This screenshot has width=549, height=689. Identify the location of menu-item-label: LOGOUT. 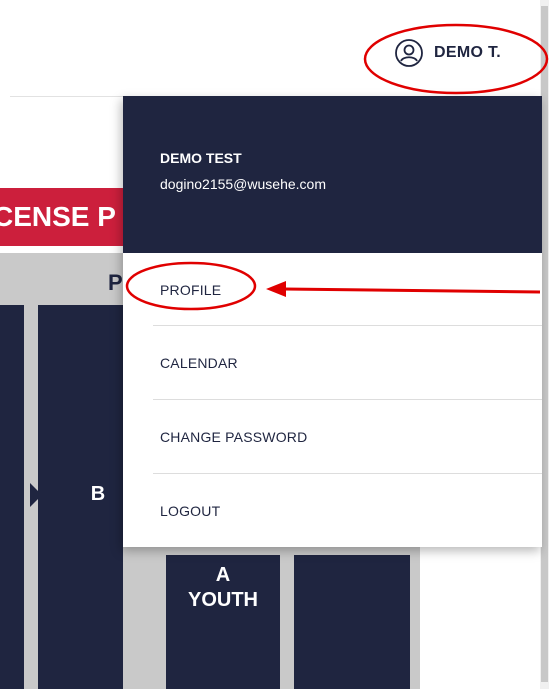
(190, 511).